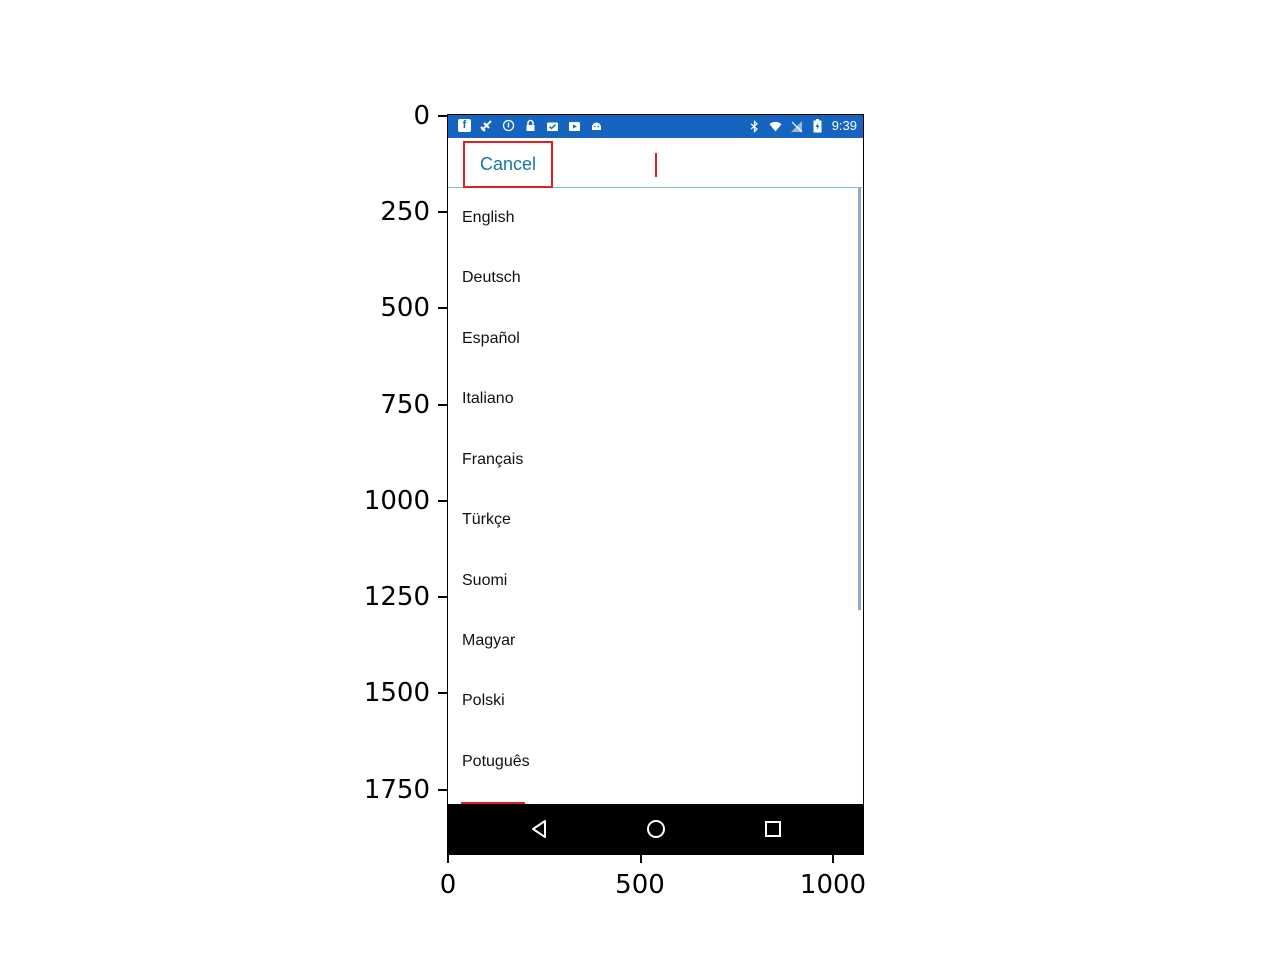 The height and width of the screenshot is (960, 1280). What do you see at coordinates (653, 762) in the screenshot?
I see `language-item-portugues: Potuguês` at bounding box center [653, 762].